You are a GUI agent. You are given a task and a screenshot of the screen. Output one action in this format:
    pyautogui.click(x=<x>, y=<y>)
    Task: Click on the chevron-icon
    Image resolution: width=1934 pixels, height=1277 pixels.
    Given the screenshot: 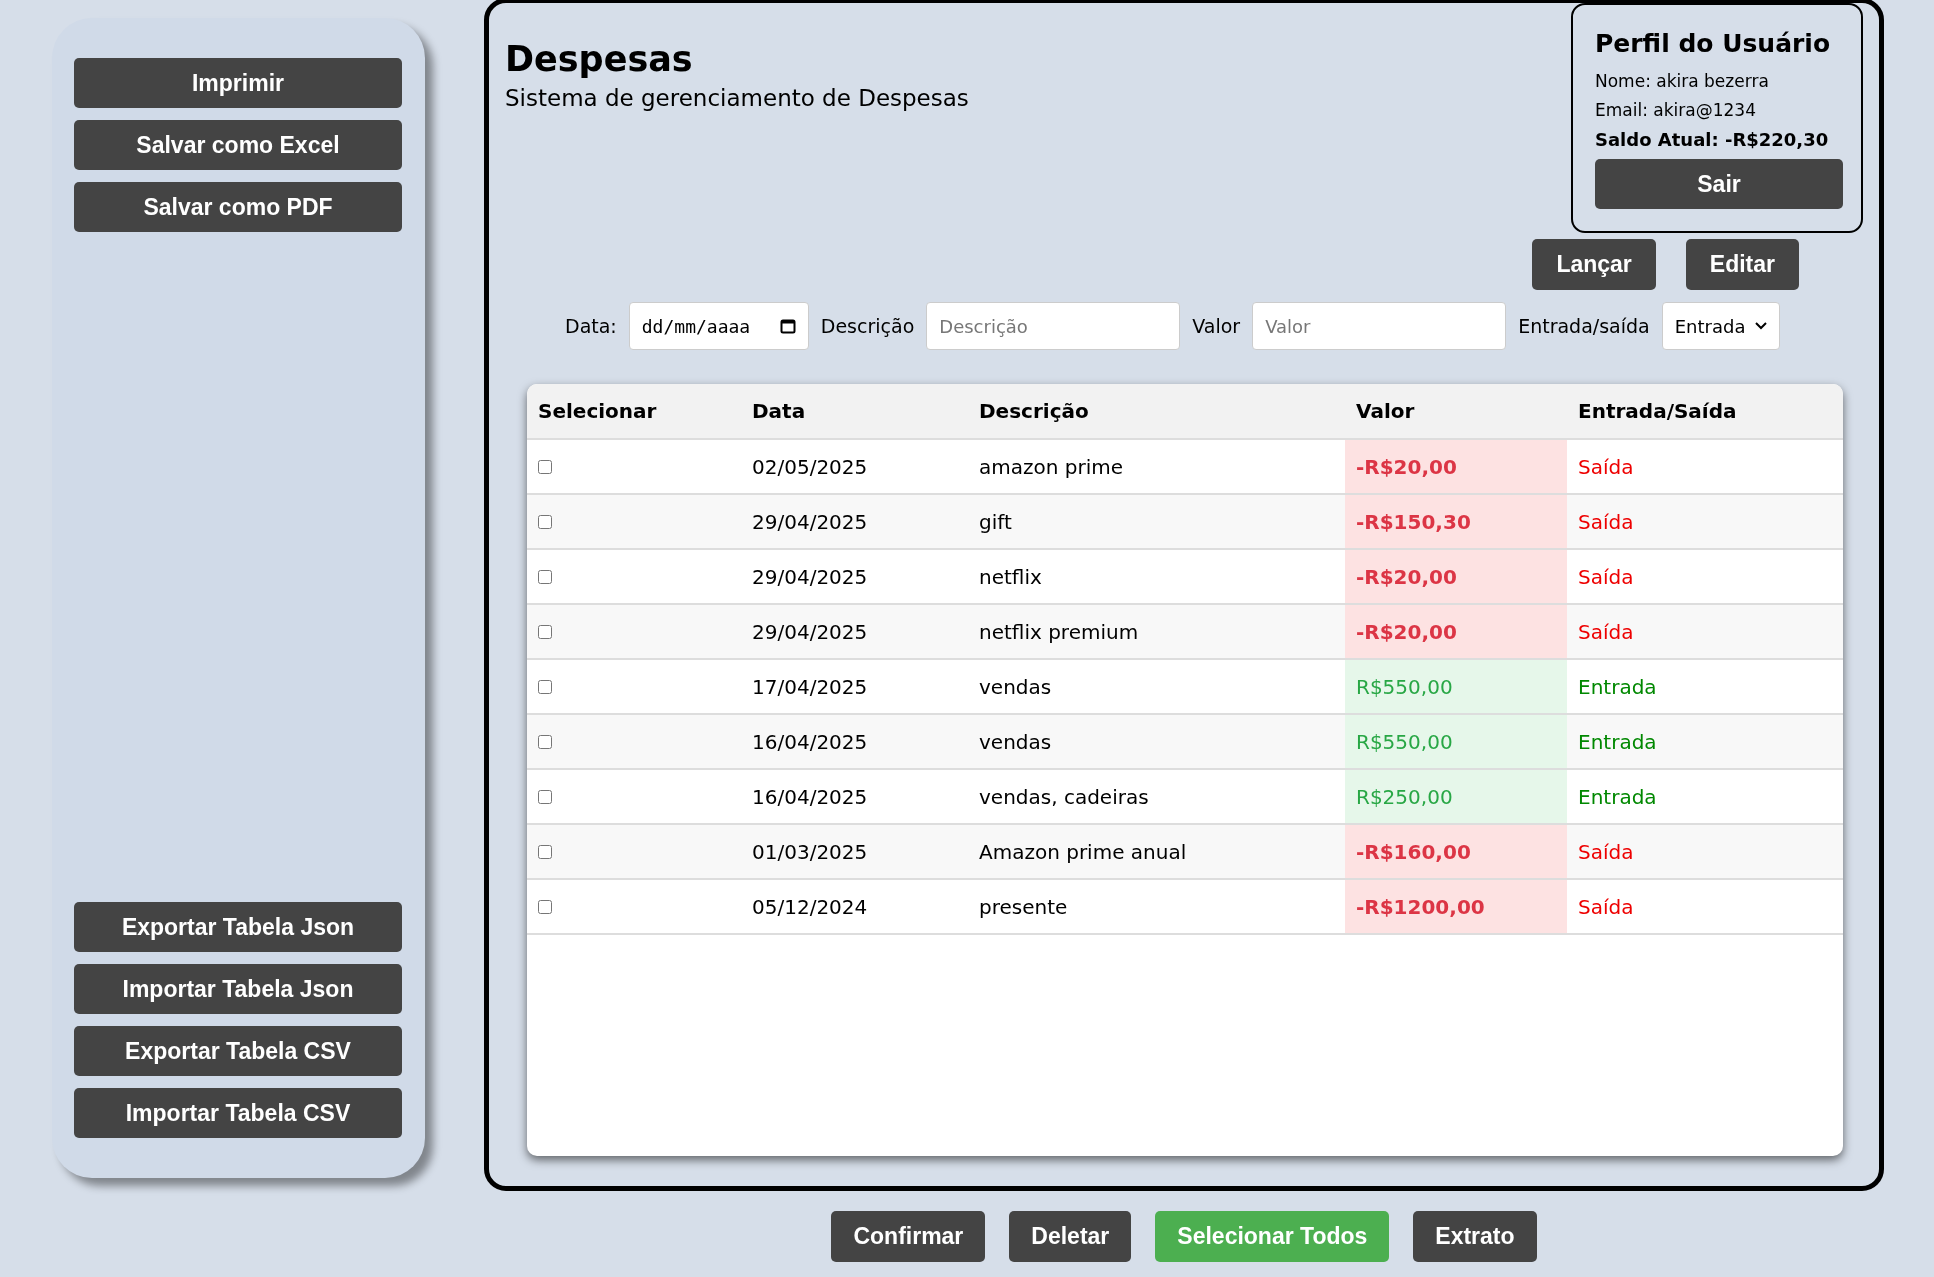 What is the action you would take?
    pyautogui.click(x=1760, y=326)
    